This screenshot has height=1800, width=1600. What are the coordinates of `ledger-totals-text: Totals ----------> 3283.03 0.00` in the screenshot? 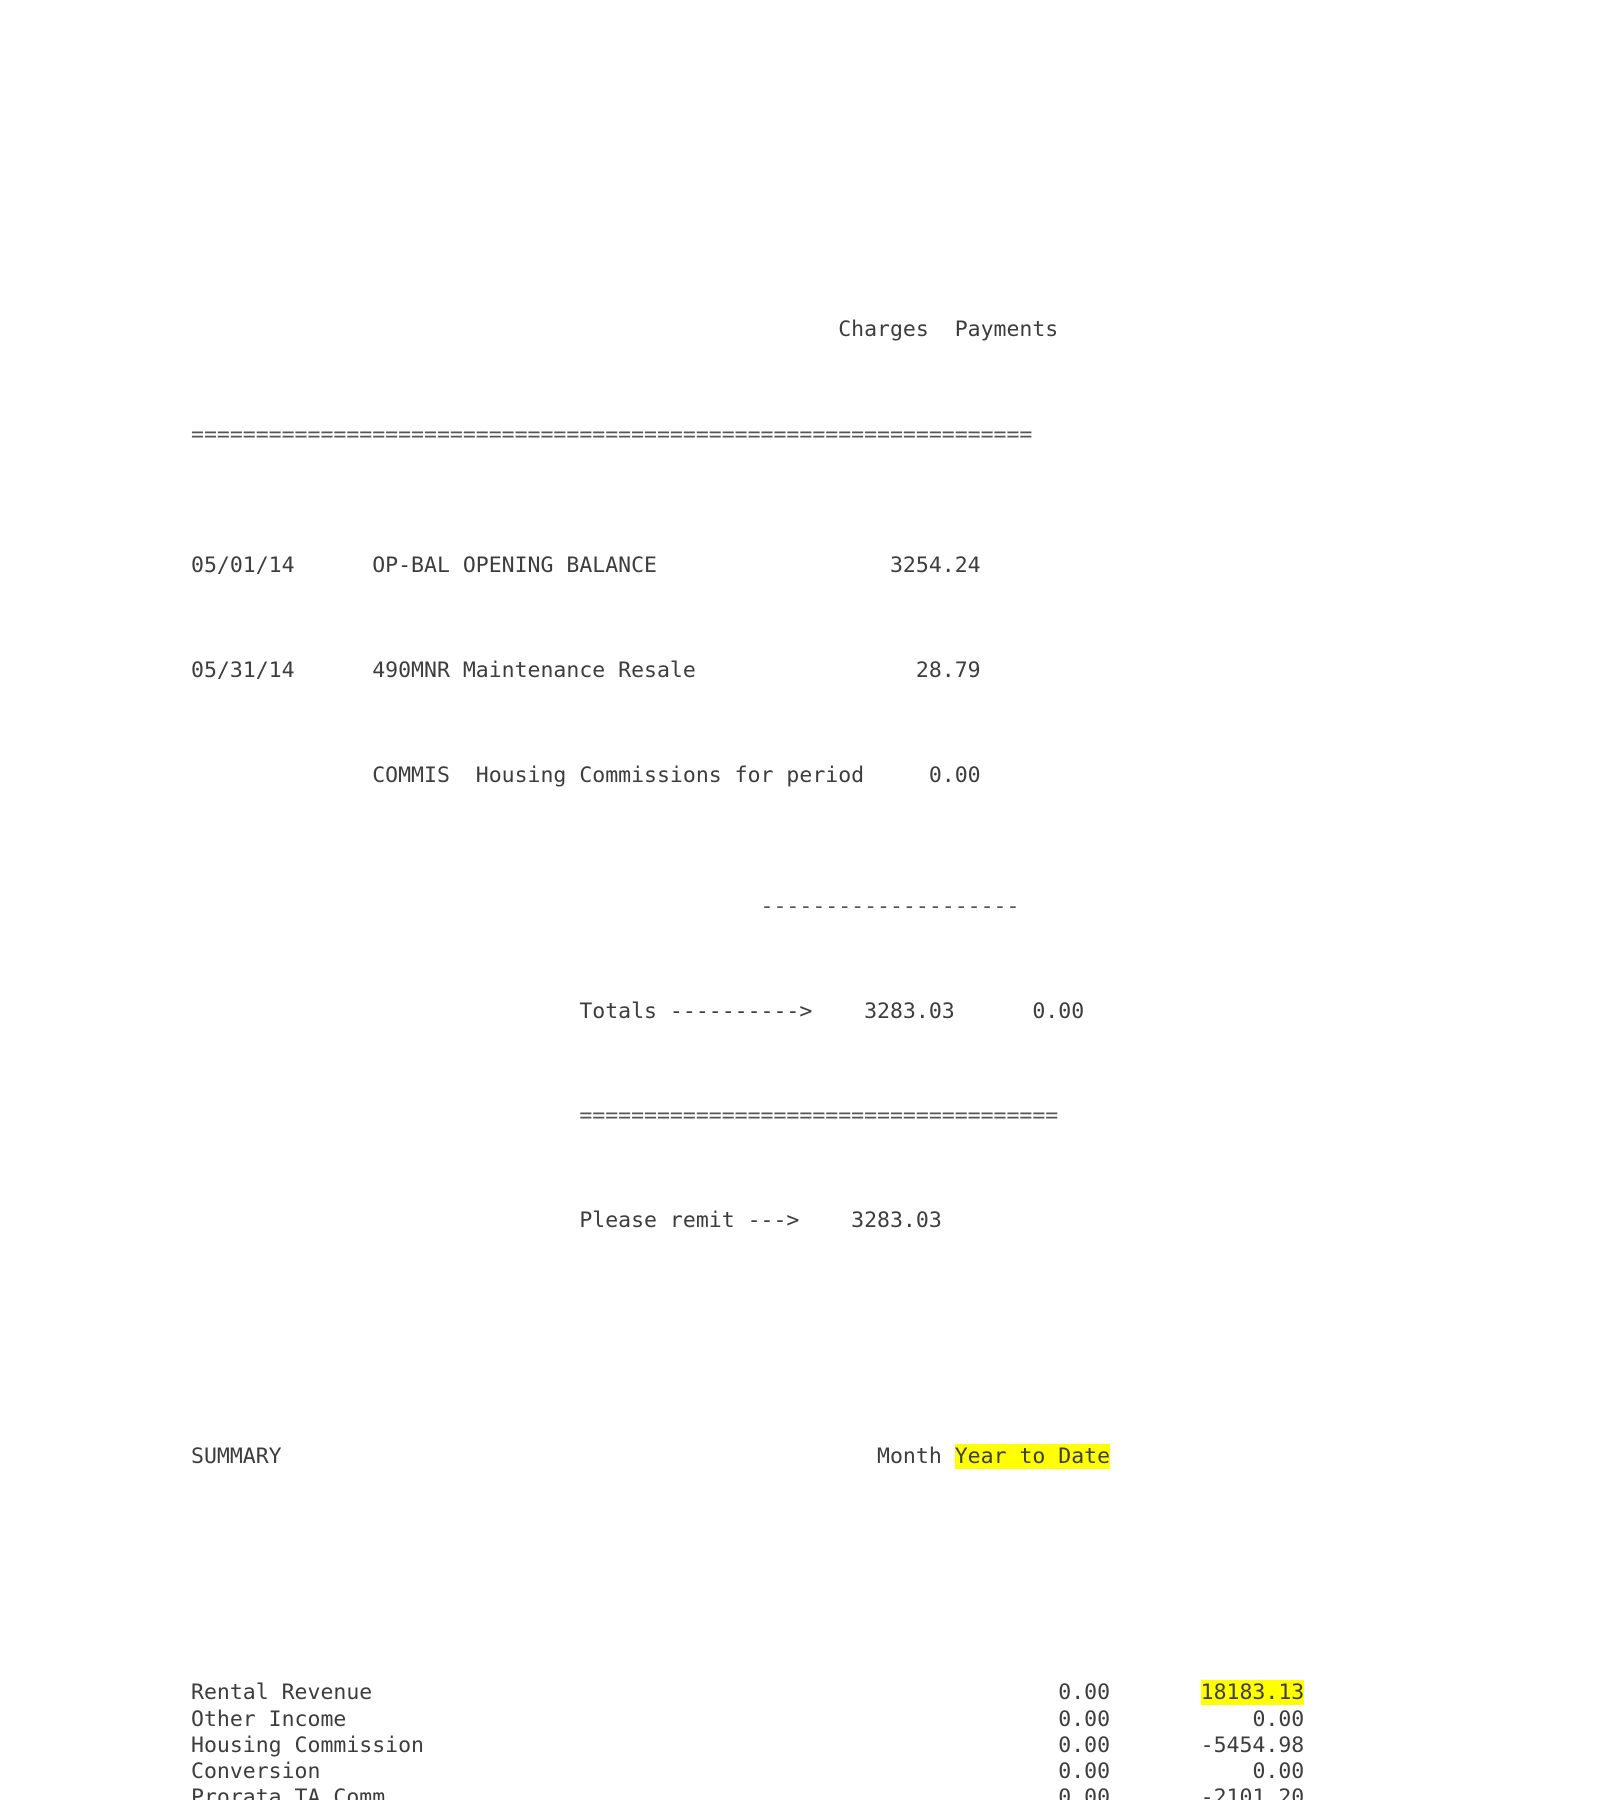 It's located at (638, 1011).